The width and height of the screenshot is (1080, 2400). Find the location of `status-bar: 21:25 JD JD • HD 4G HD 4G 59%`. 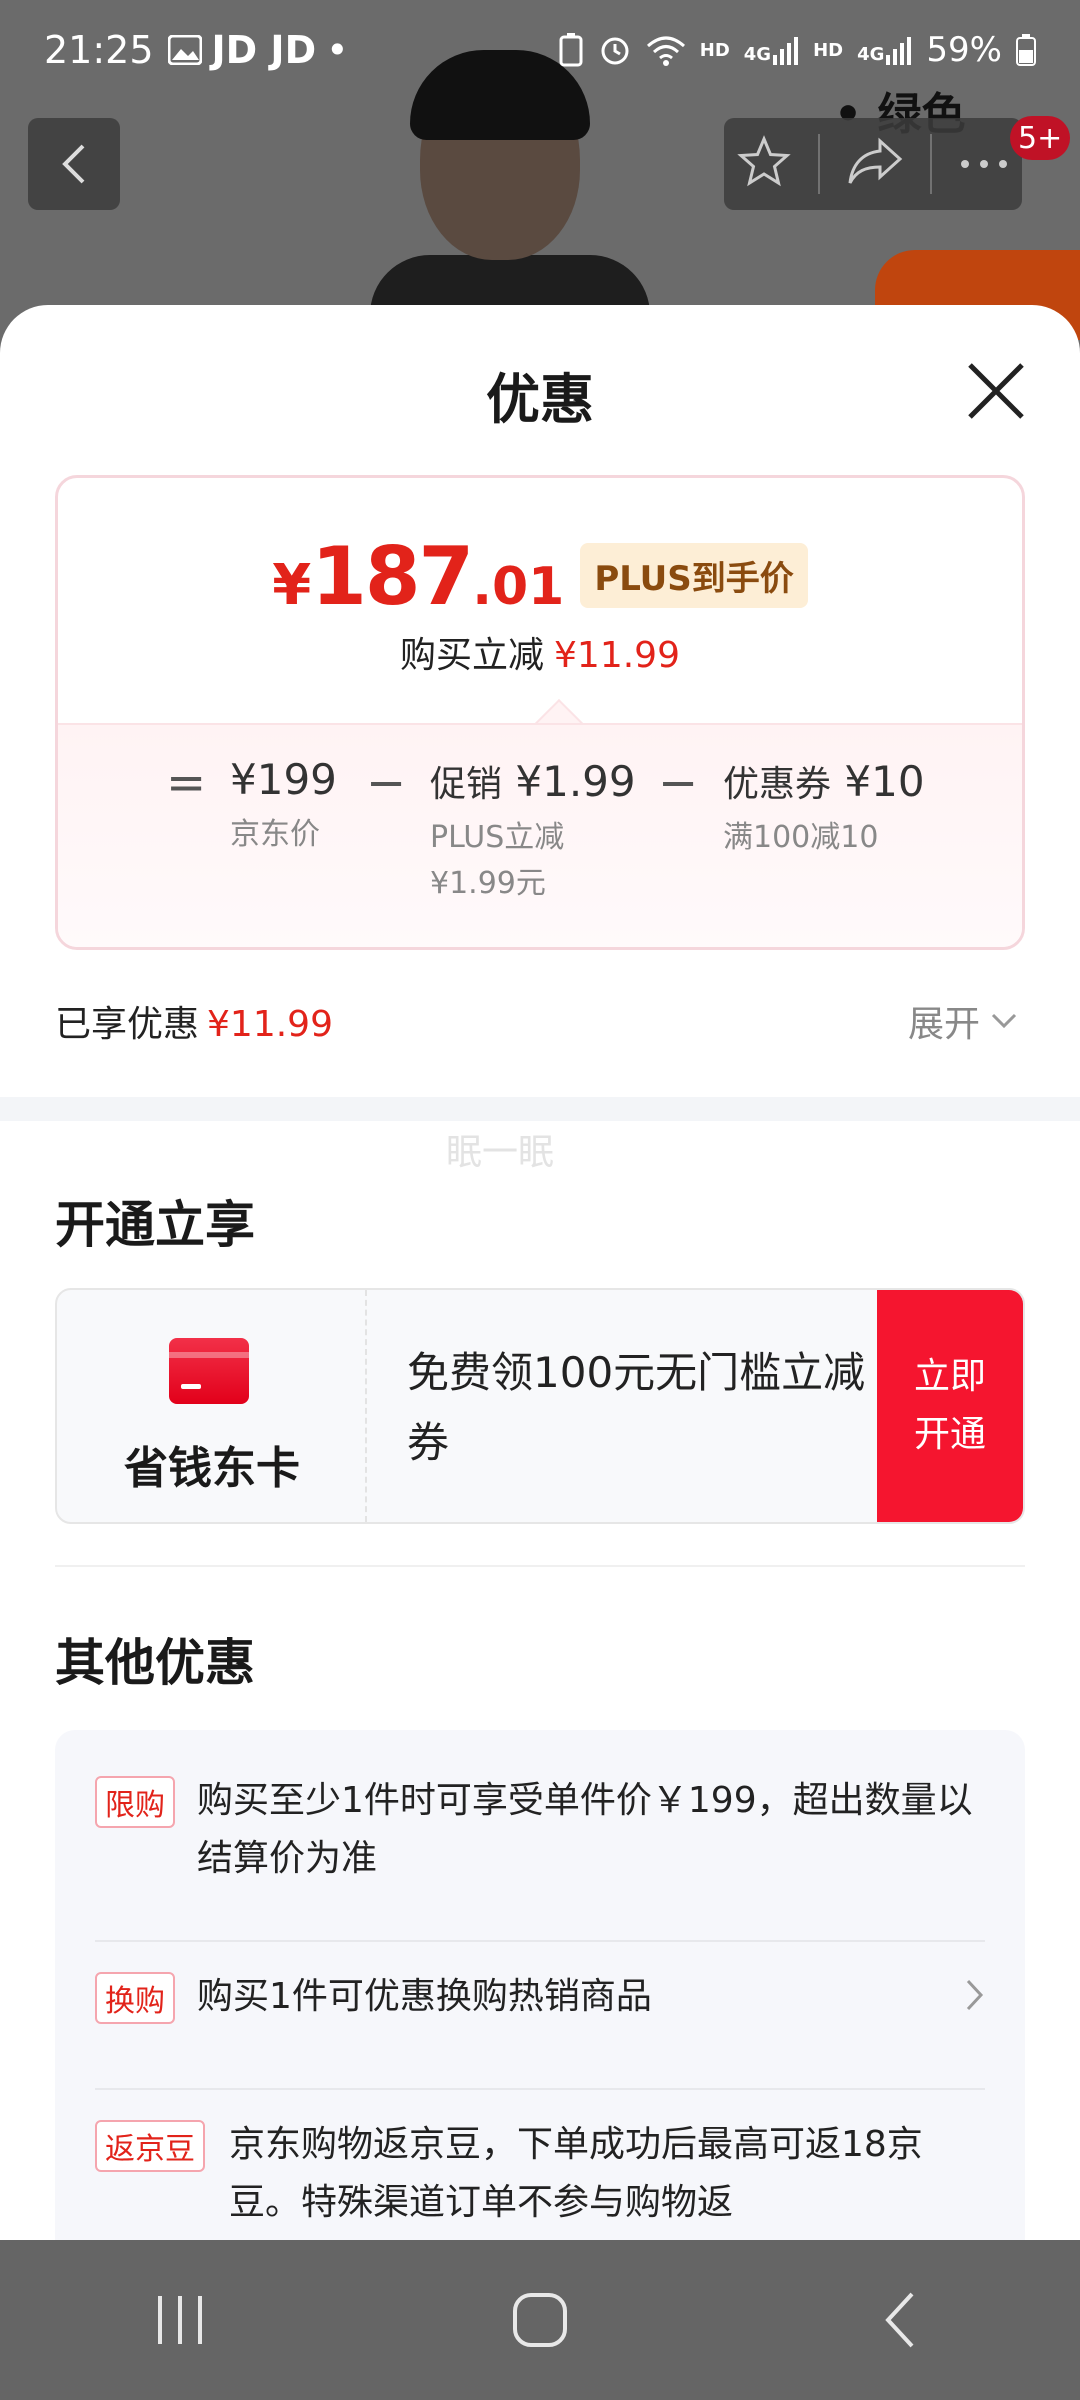

status-bar: 21:25 JD JD • HD 4G HD 4G 59% is located at coordinates (540, 50).